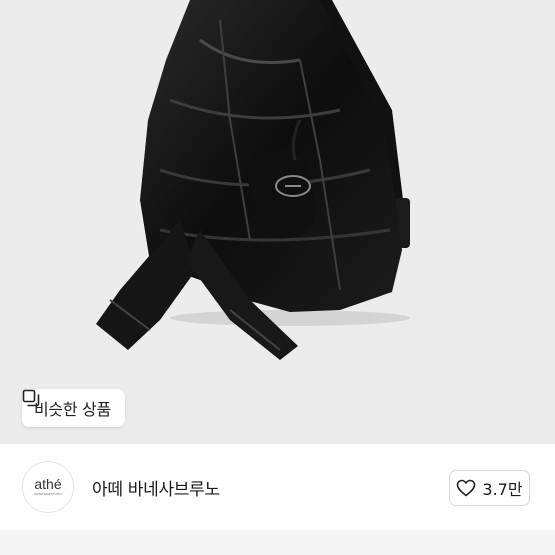 The height and width of the screenshot is (555, 555). Describe the element at coordinates (31, 398) in the screenshot. I see `similar-items-icon` at that location.